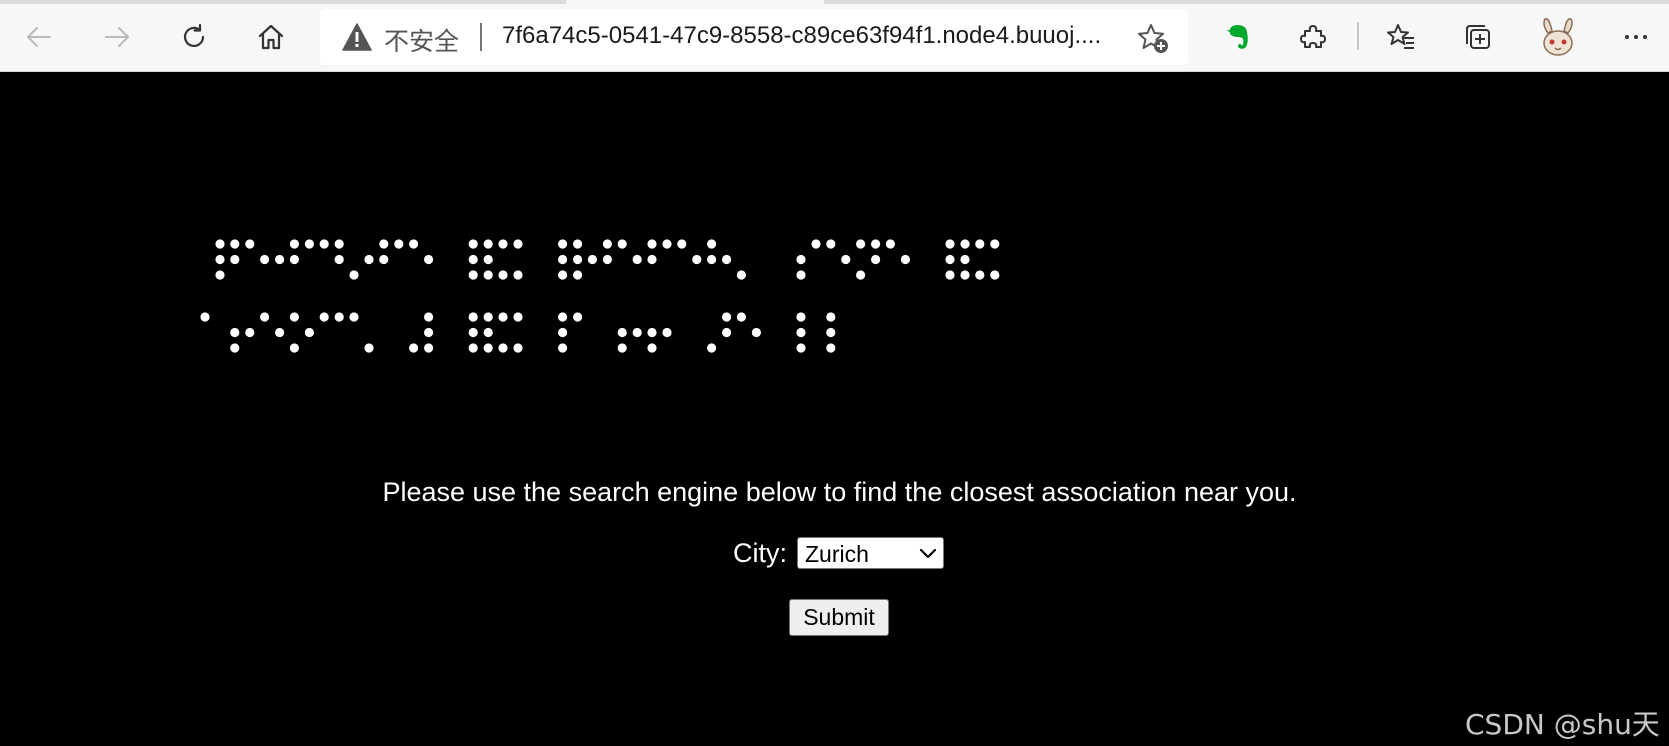  I want to click on back-button, so click(39, 37).